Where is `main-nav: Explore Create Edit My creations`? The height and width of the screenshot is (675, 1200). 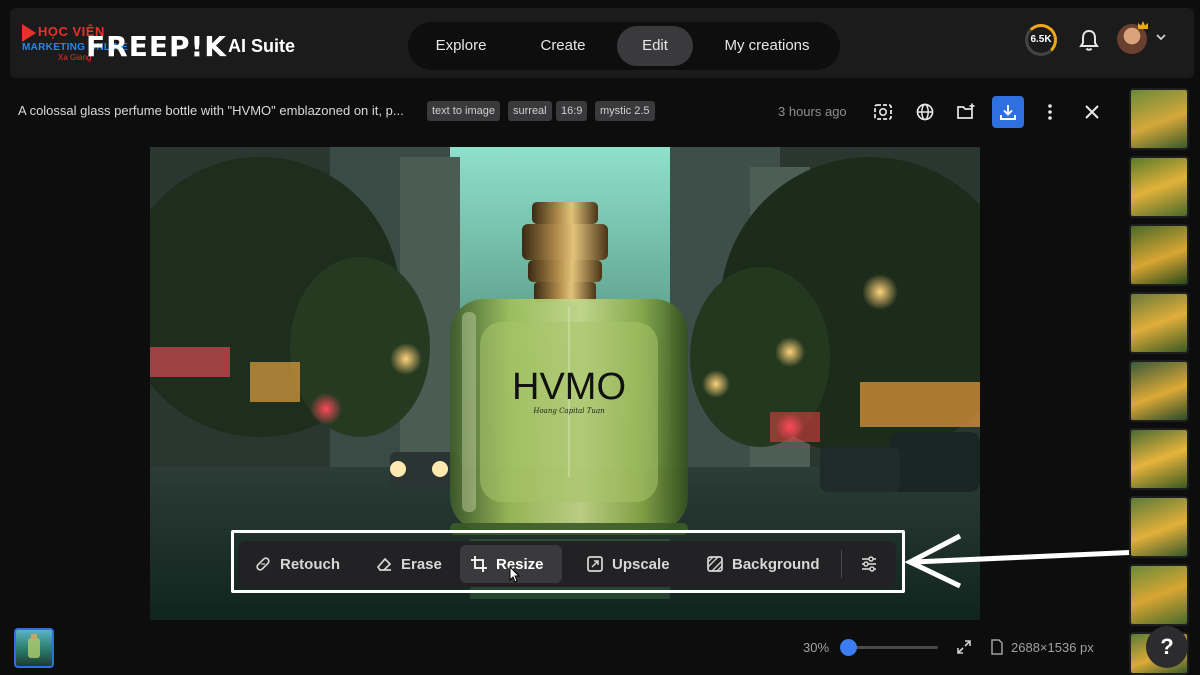
main-nav: Explore Create Edit My creations is located at coordinates (624, 46).